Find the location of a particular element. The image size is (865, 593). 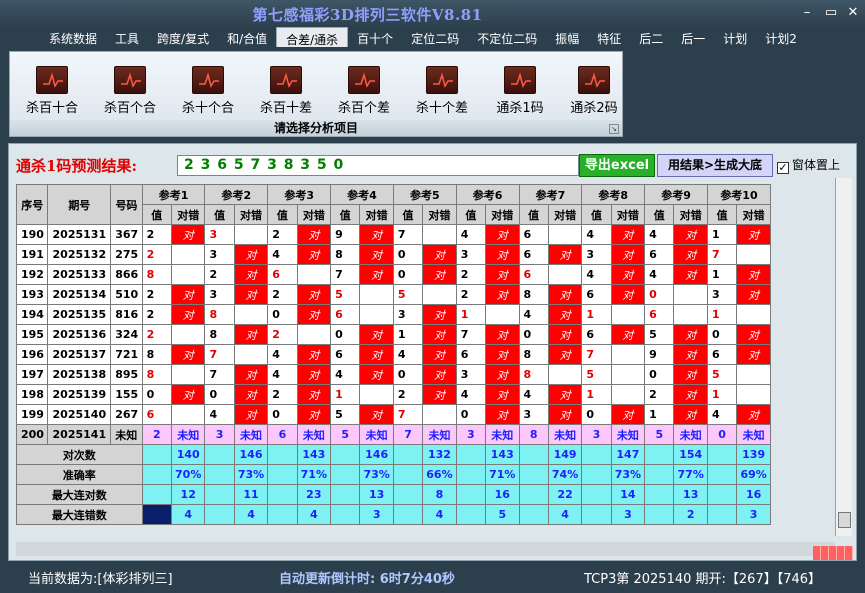

restore-button: ▭ is located at coordinates (831, 13).